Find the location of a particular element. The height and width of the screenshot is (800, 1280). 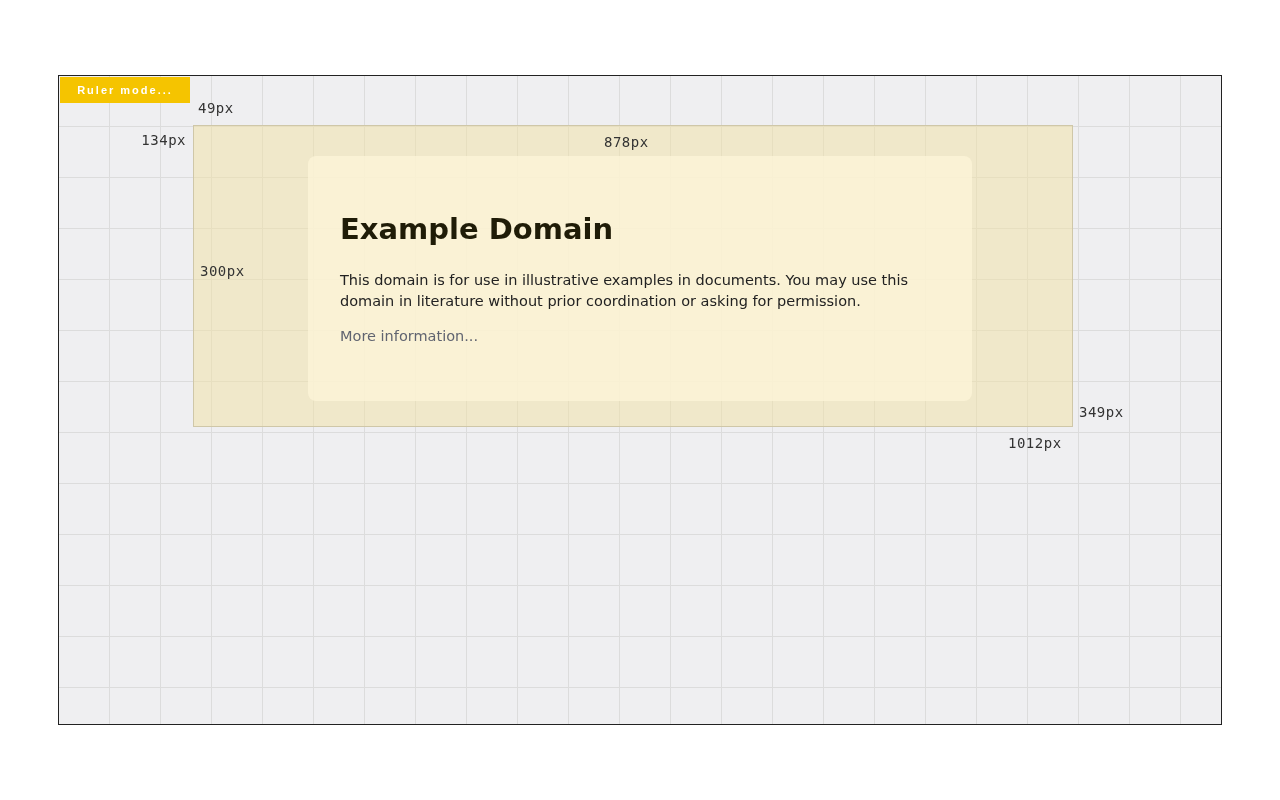

description-text: This domain is for use in illustrative examples in documents. You may use this domain in literature without prior coordination or asking for permission. is located at coordinates (625, 291).